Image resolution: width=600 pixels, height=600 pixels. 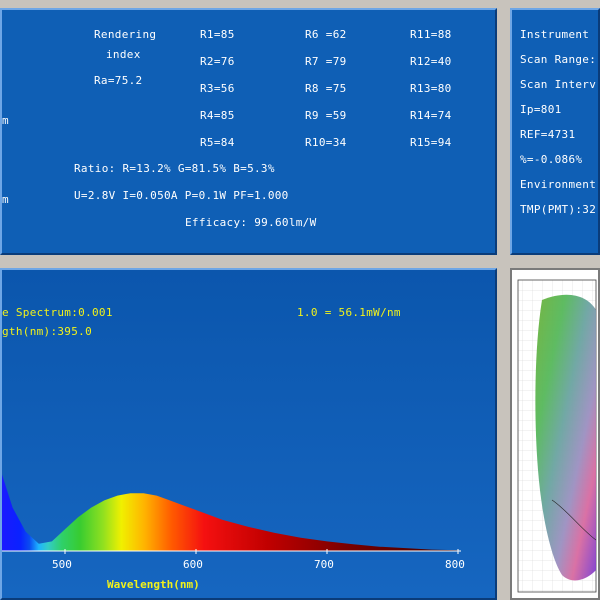 I want to click on x-tick-label: 600, so click(x=193, y=564).